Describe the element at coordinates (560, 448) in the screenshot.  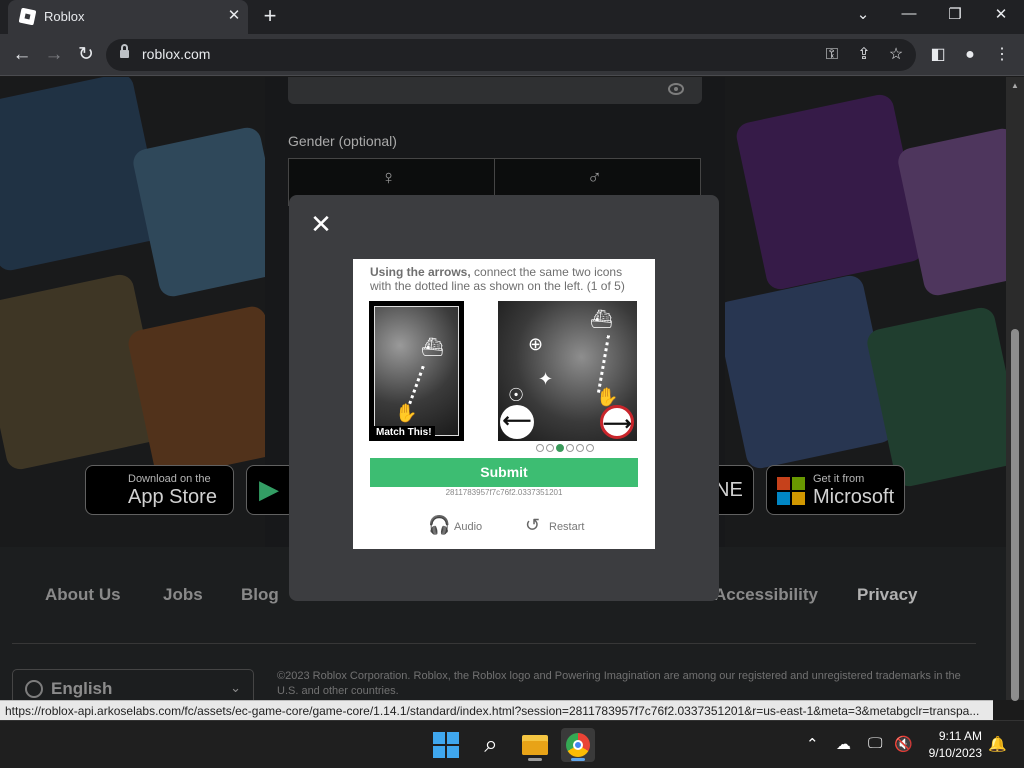
I see `progress-dot-active` at that location.